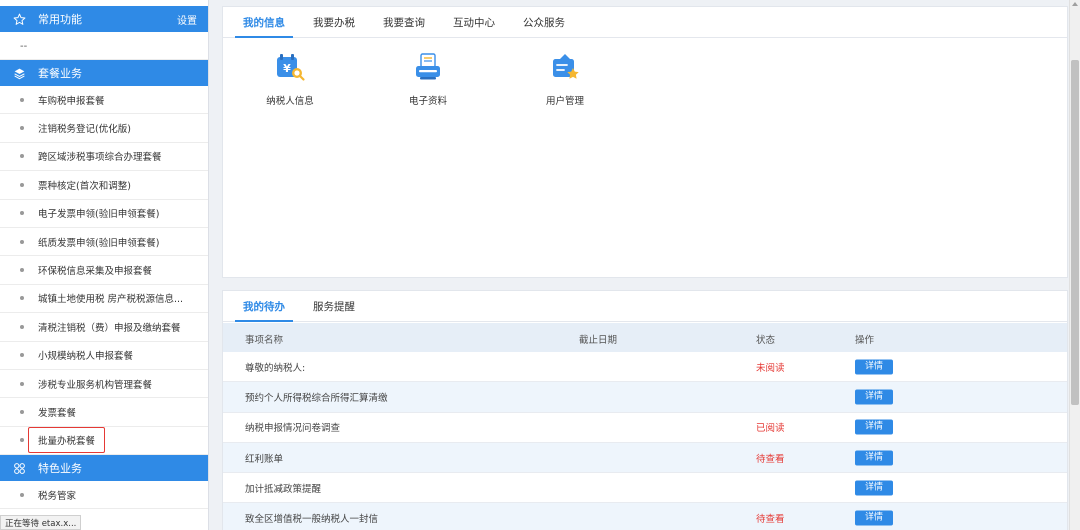 The width and height of the screenshot is (1080, 530). What do you see at coordinates (19, 468) in the screenshot?
I see `grid-icon` at bounding box center [19, 468].